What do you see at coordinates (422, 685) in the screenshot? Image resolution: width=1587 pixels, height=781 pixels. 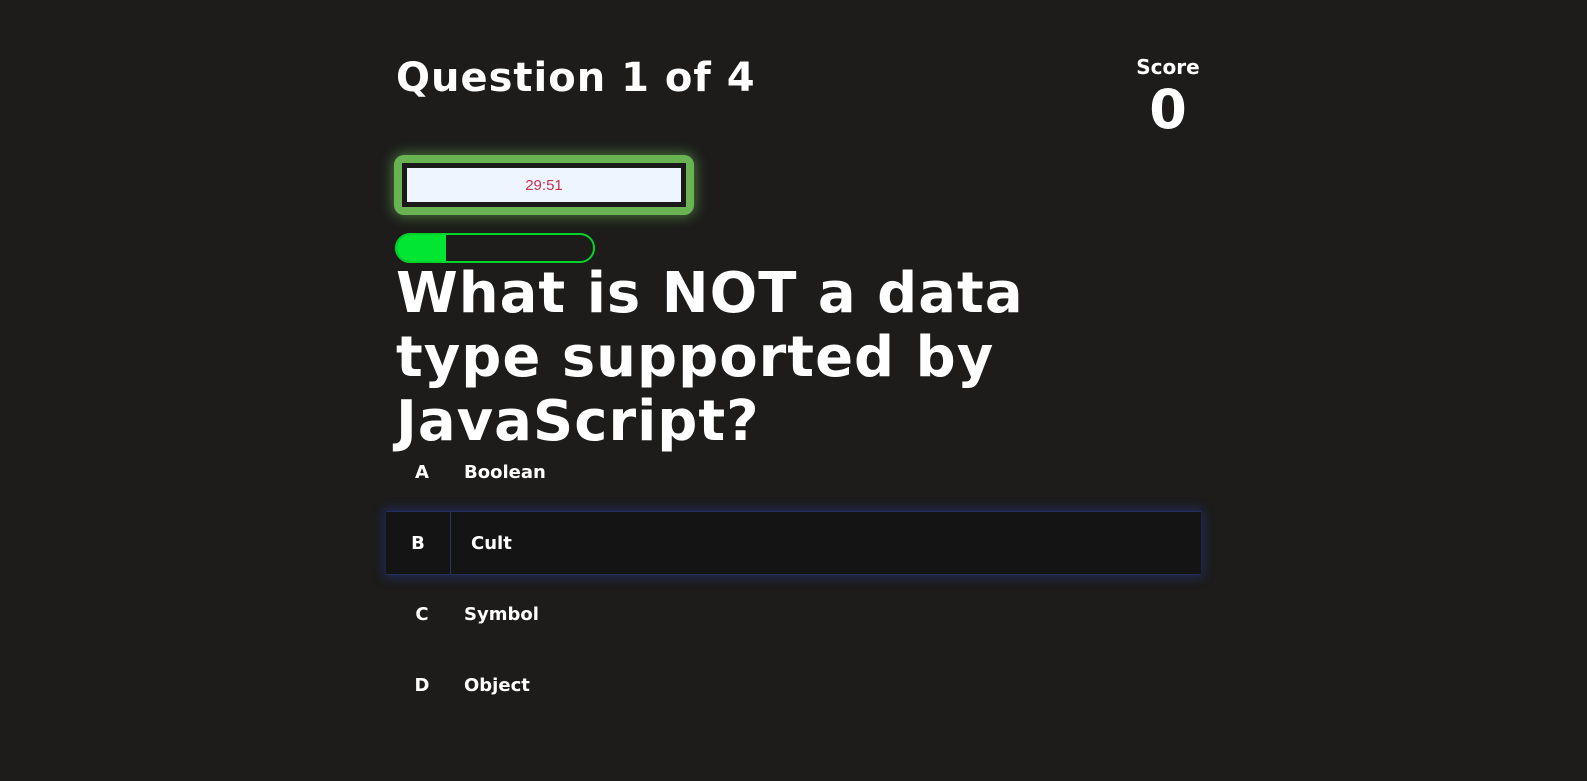 I see `option-letter: D` at bounding box center [422, 685].